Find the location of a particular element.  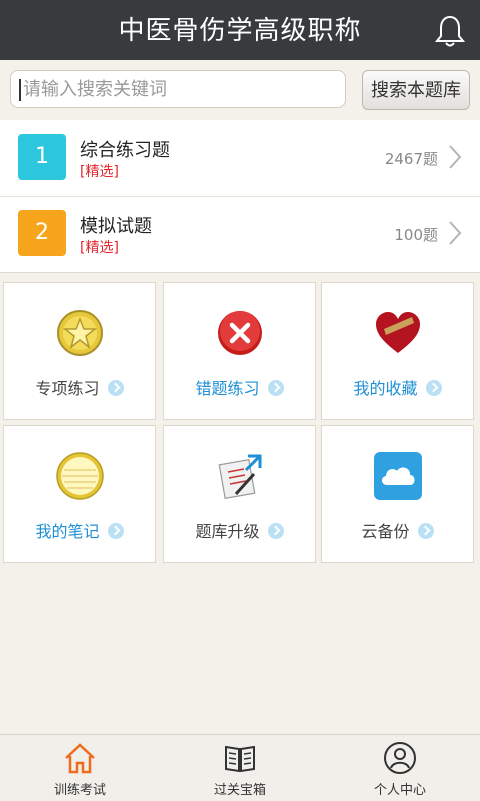

search-placeholder: 请输入搜索关键词 is located at coordinates (95, 89).